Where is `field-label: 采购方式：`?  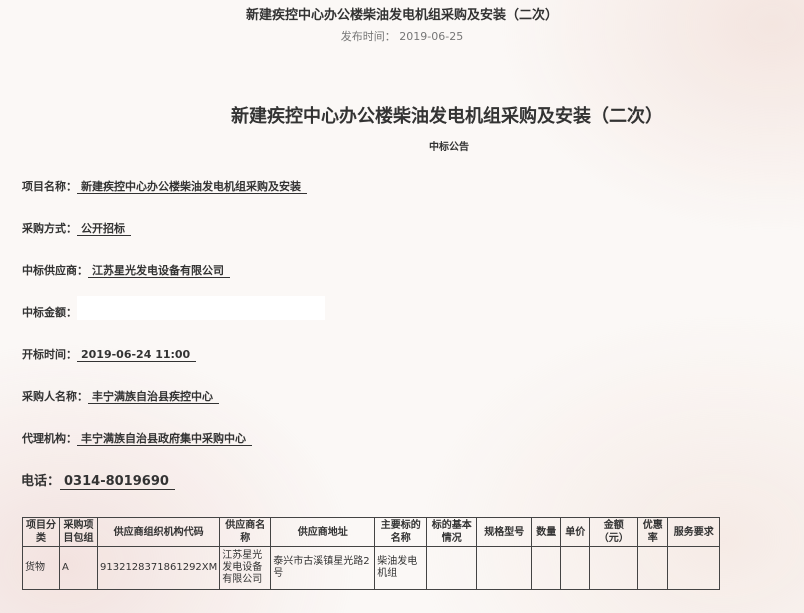 field-label: 采购方式： is located at coordinates (49, 228).